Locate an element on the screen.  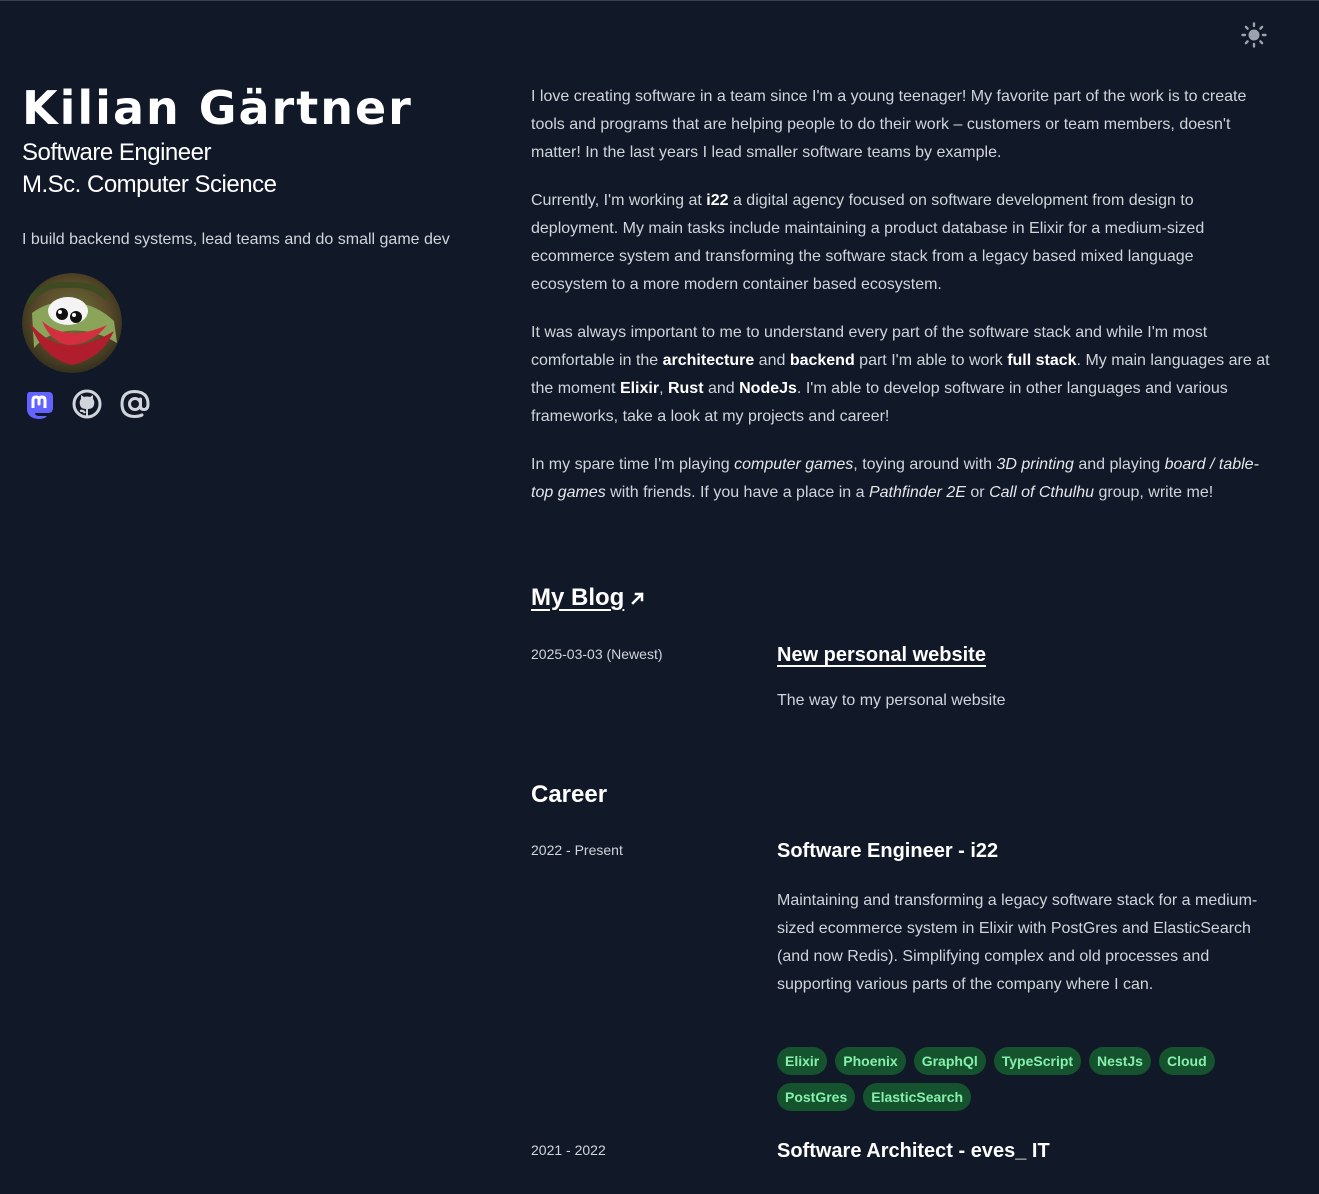
profile-role: Software Engineer is located at coordinates (116, 152).